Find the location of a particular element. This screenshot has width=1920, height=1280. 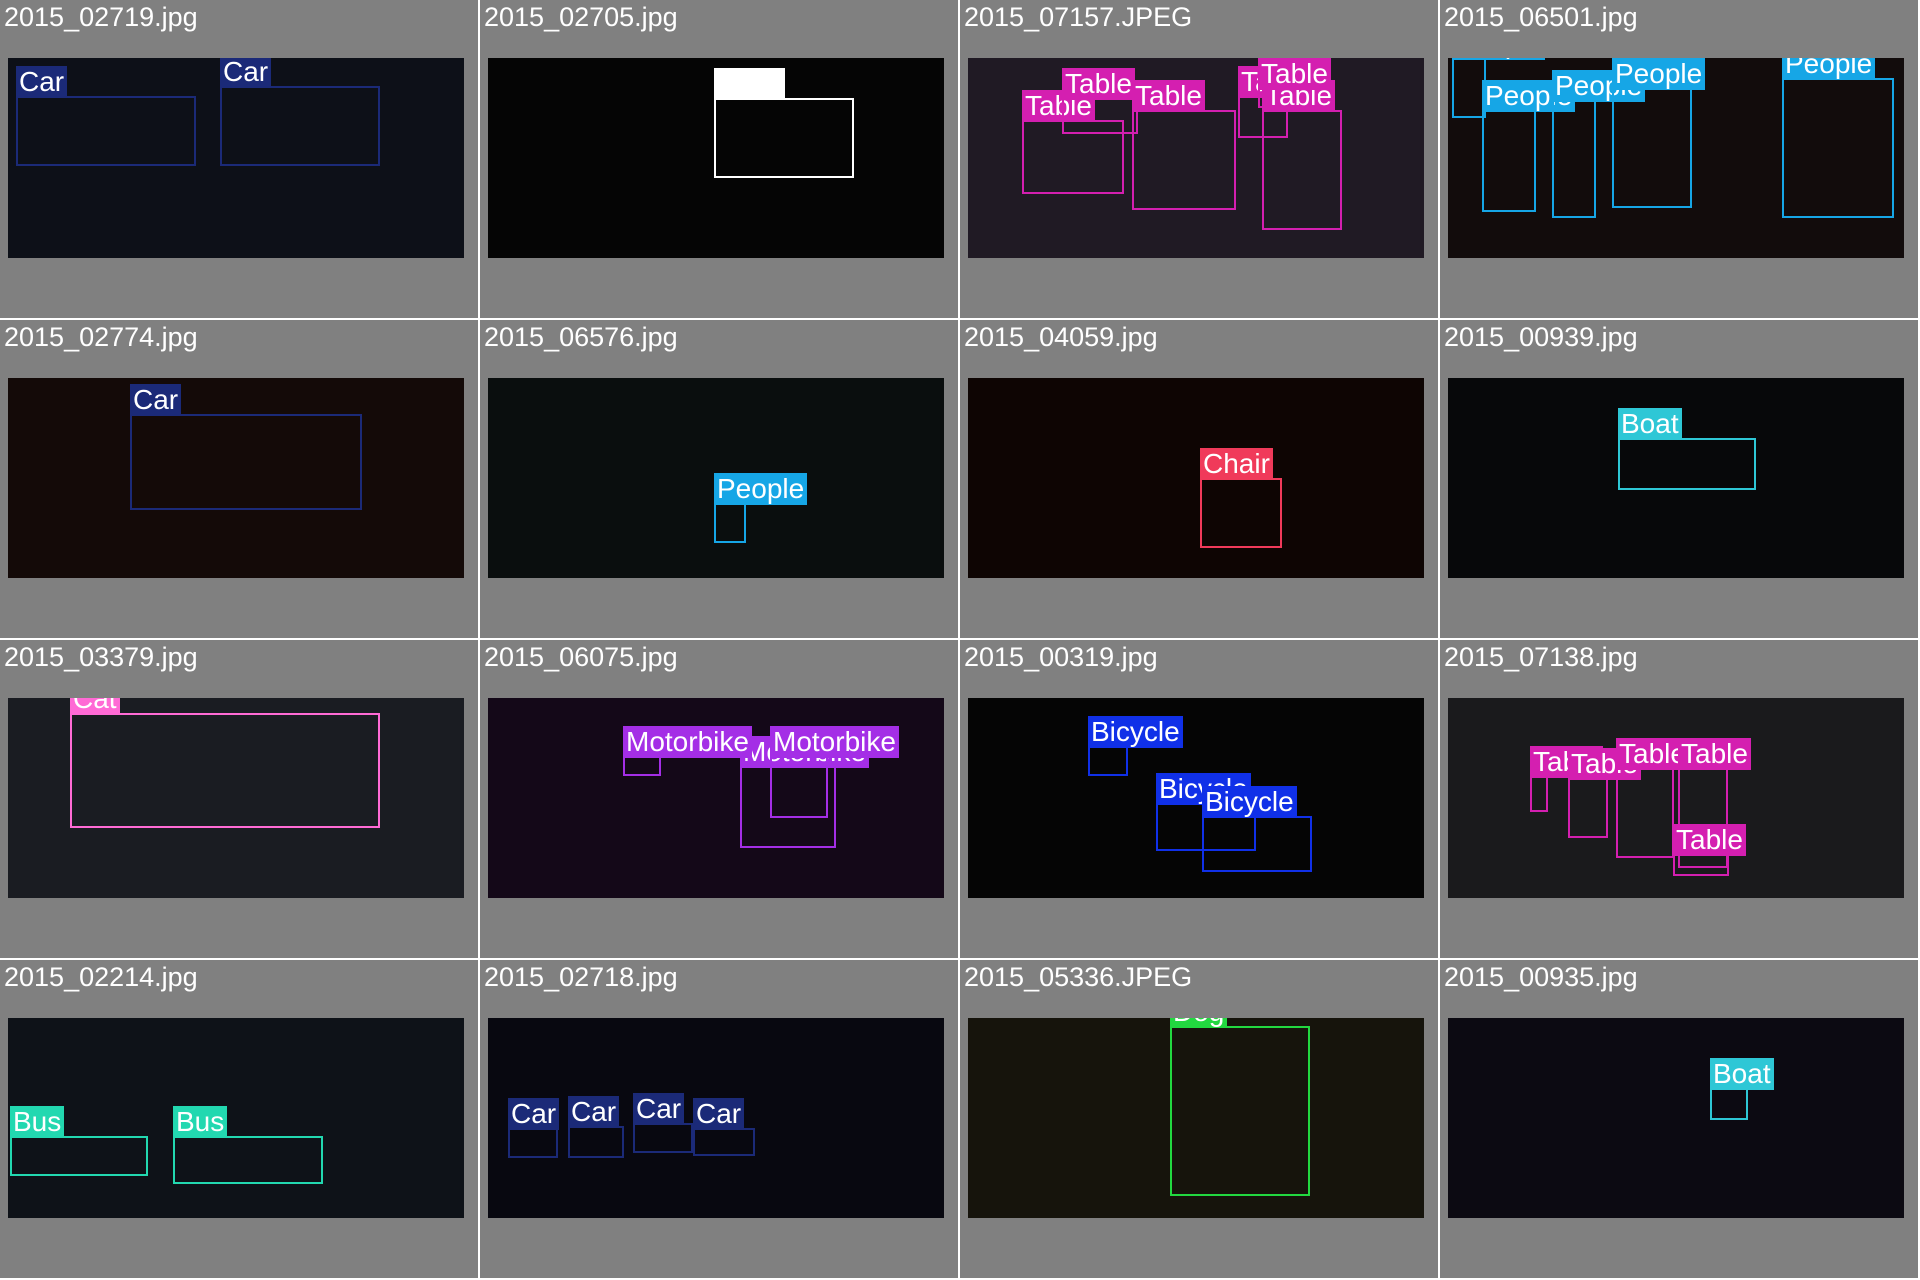

result-panel: 2015_02719.jpg Car Car is located at coordinates (240, 160).